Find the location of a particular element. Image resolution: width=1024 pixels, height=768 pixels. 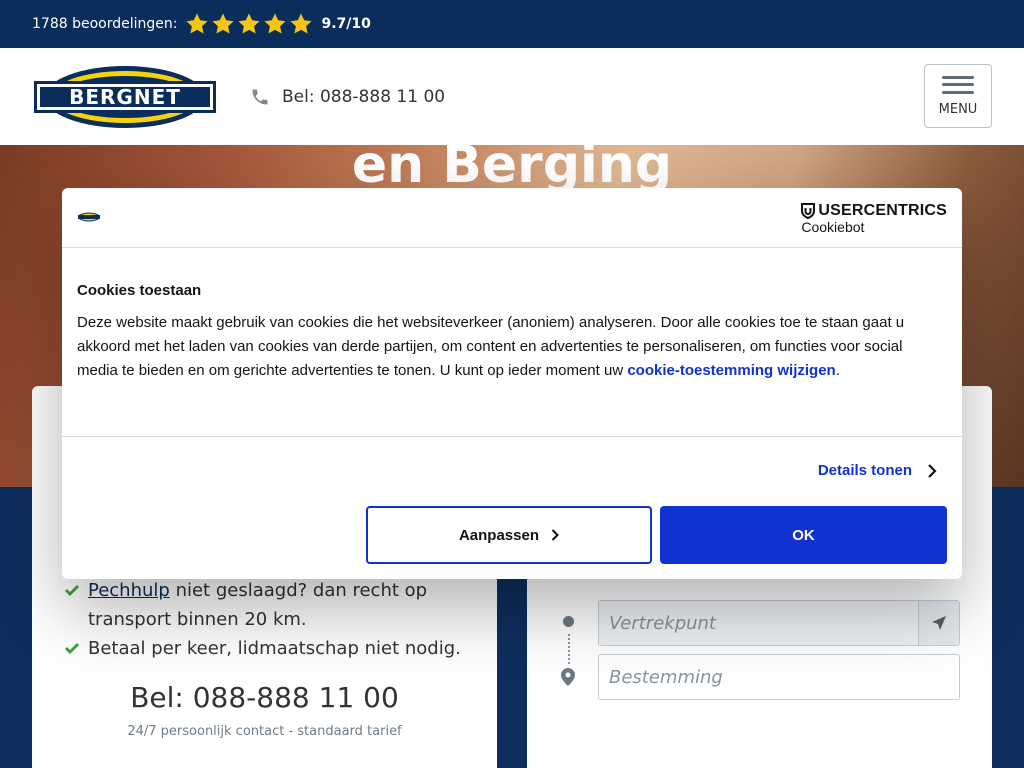

show-details-label: Details tonen is located at coordinates (864, 470).